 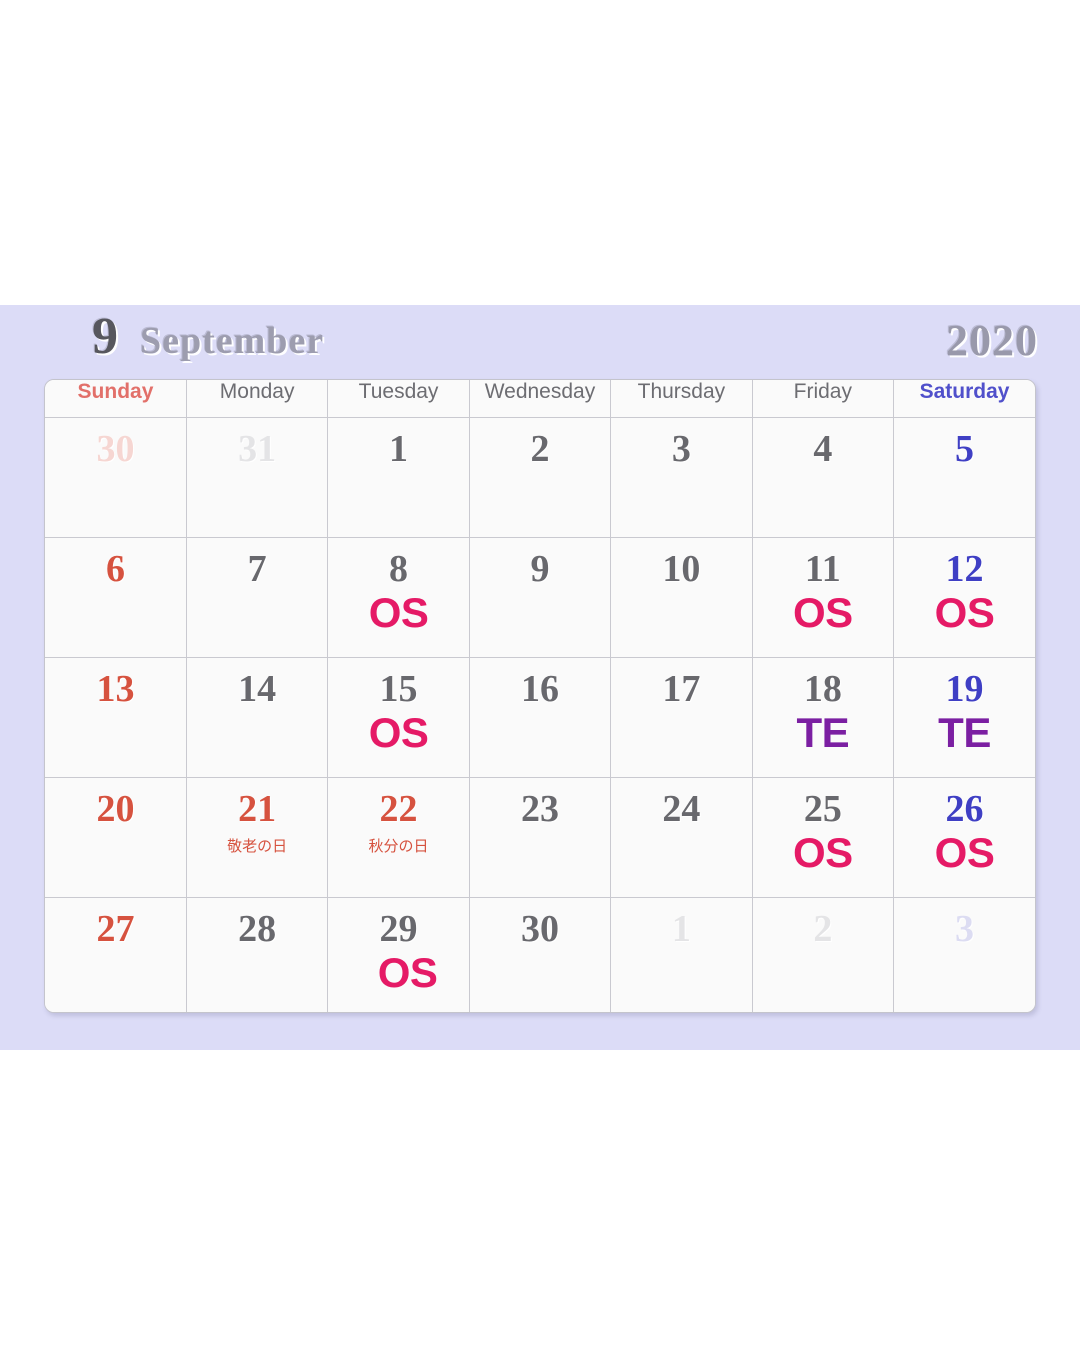 I want to click on day-cell-content: 4, so click(x=823, y=477).